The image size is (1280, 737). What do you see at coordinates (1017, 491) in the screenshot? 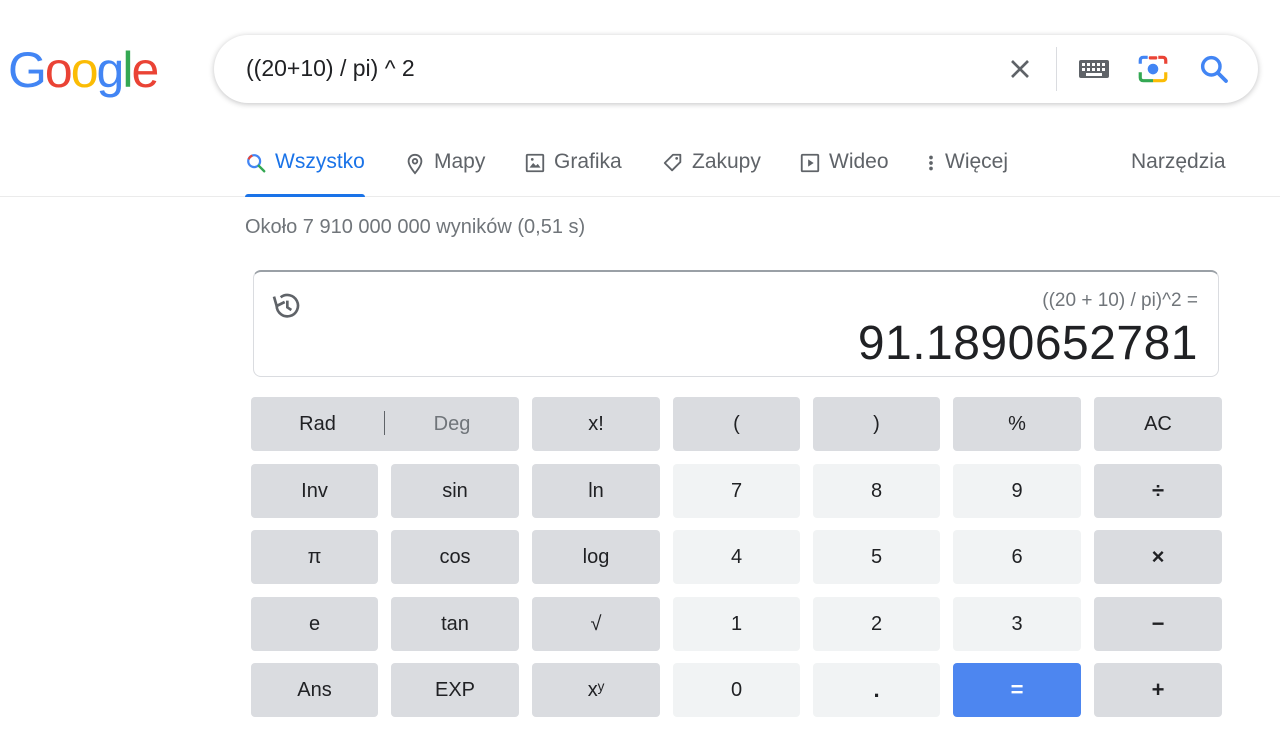
I see `digit-9-button: 9` at bounding box center [1017, 491].